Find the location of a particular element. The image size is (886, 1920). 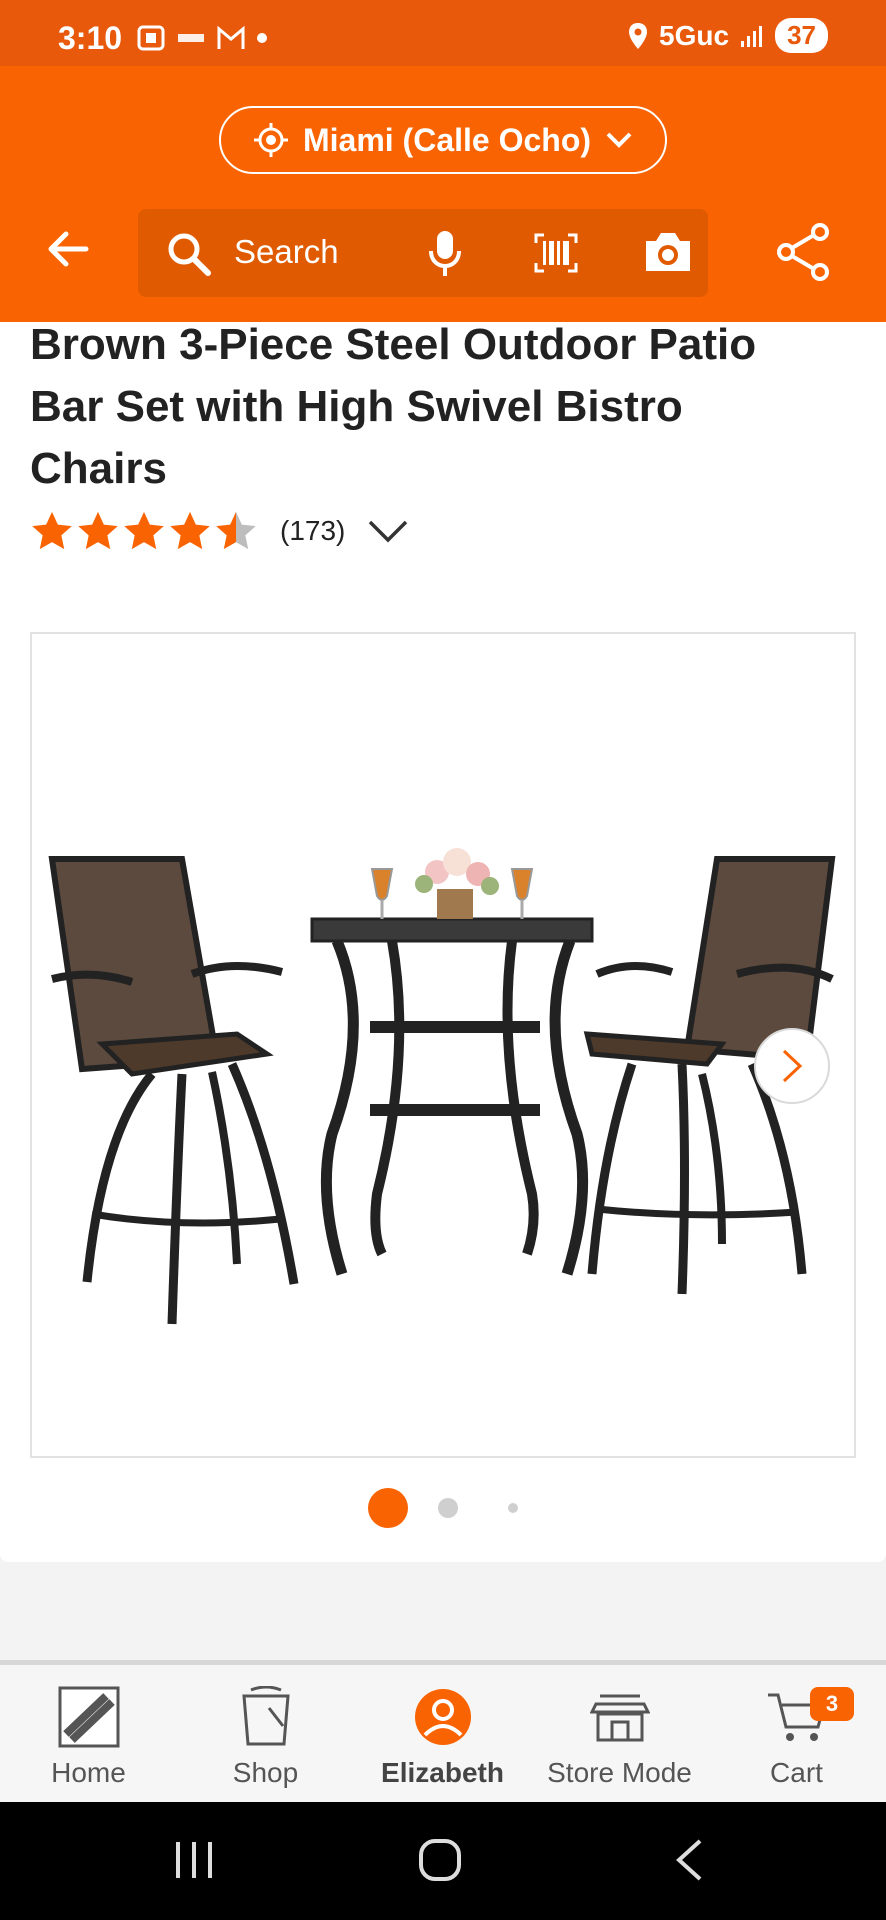

microphone-icon is located at coordinates (445, 254).